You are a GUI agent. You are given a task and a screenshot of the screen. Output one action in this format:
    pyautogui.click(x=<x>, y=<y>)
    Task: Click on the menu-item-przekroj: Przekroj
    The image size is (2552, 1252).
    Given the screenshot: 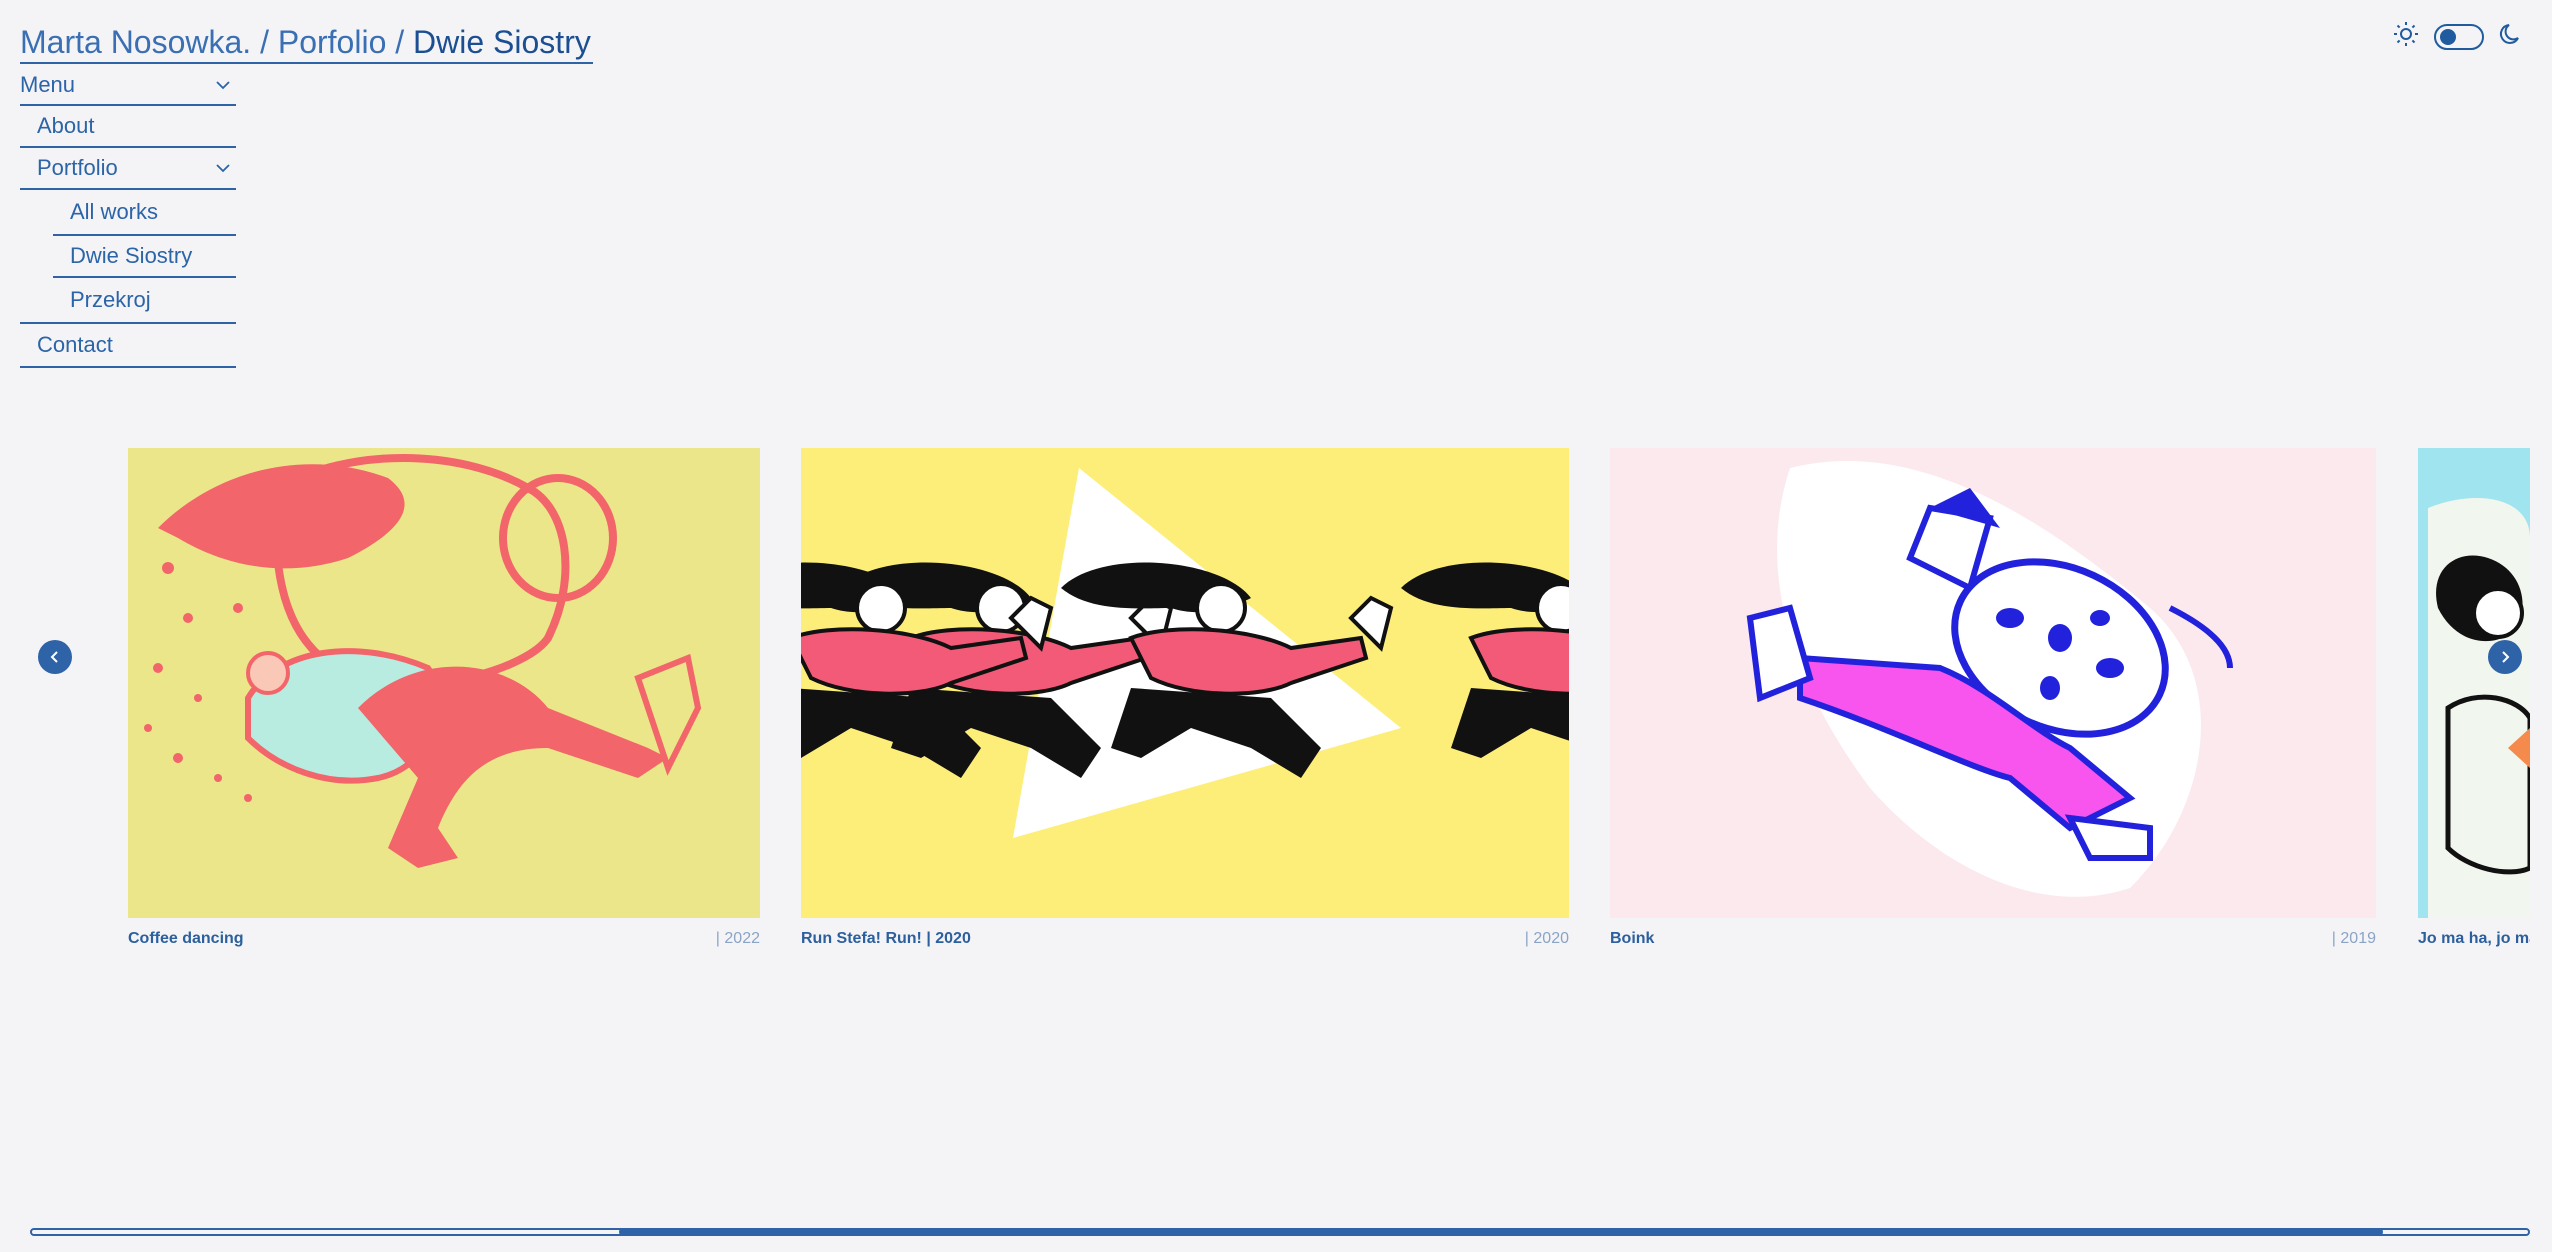 What is the action you would take?
    pyautogui.click(x=144, y=301)
    